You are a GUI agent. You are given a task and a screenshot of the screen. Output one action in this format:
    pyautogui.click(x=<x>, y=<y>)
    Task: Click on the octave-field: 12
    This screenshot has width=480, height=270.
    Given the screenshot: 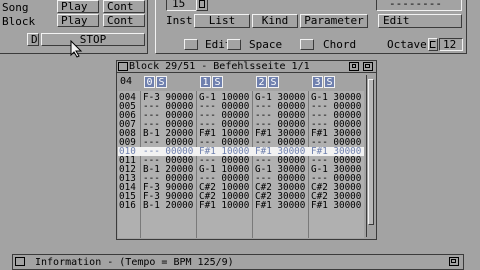 What is the action you would take?
    pyautogui.click(x=451, y=44)
    